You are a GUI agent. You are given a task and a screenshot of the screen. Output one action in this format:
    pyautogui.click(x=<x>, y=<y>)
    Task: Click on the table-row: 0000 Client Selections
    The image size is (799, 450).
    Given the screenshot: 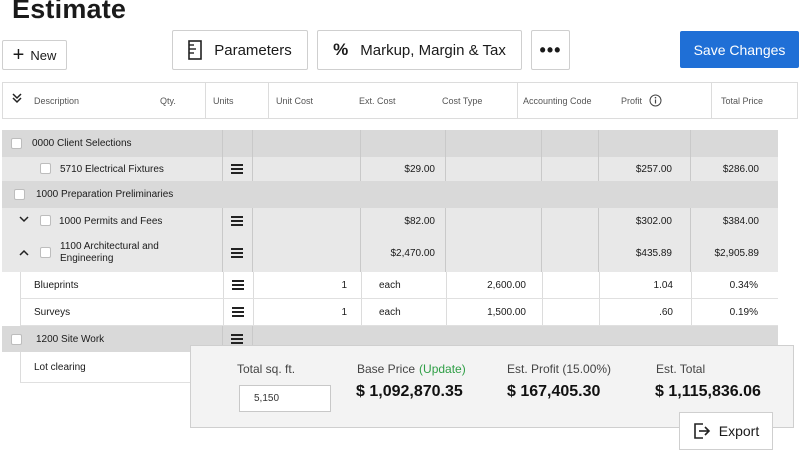 What is the action you would take?
    pyautogui.click(x=390, y=143)
    